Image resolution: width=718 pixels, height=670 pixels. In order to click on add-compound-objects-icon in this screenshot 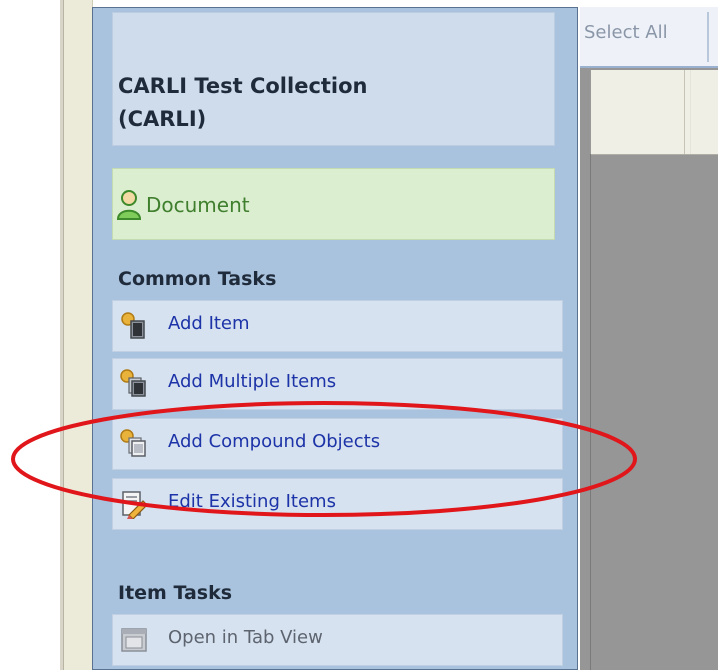, I will do `click(133, 443)`.